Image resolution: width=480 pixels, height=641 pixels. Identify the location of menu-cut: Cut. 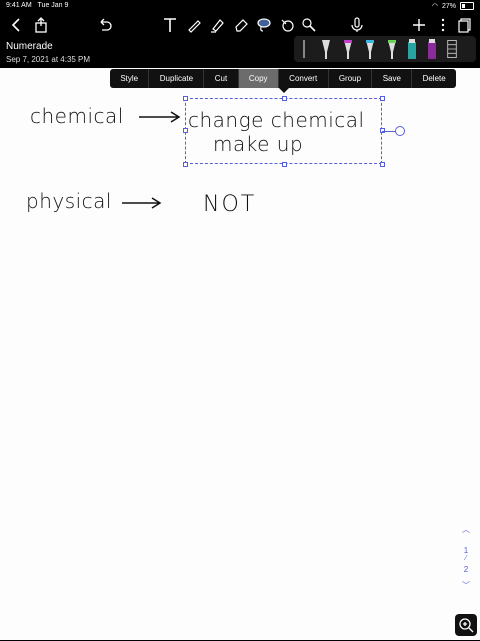
(221, 78).